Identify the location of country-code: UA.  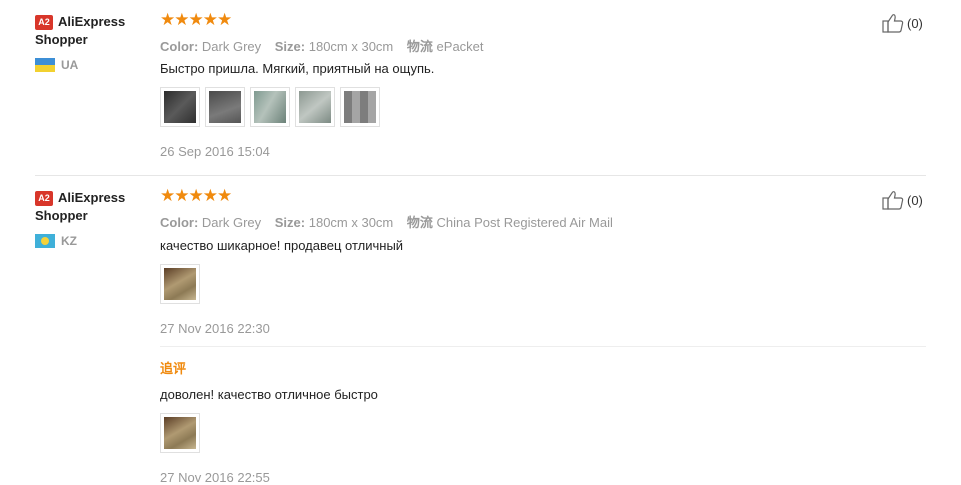
(70, 65).